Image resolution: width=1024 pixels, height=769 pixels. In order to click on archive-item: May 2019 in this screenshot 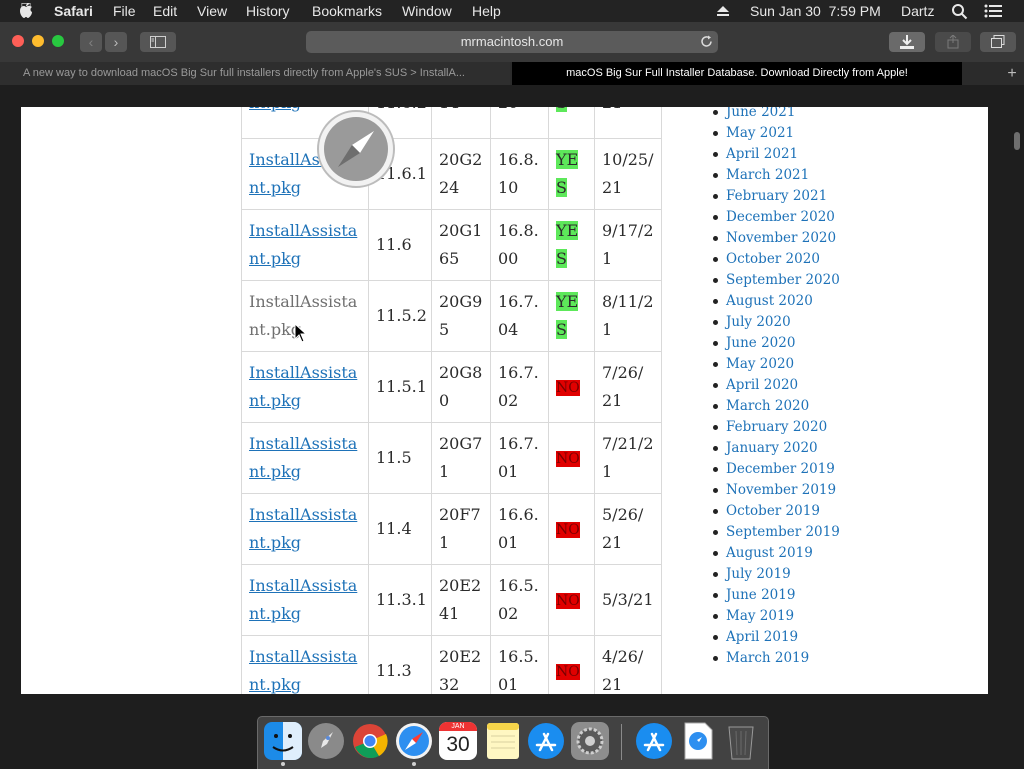, I will do `click(776, 616)`.